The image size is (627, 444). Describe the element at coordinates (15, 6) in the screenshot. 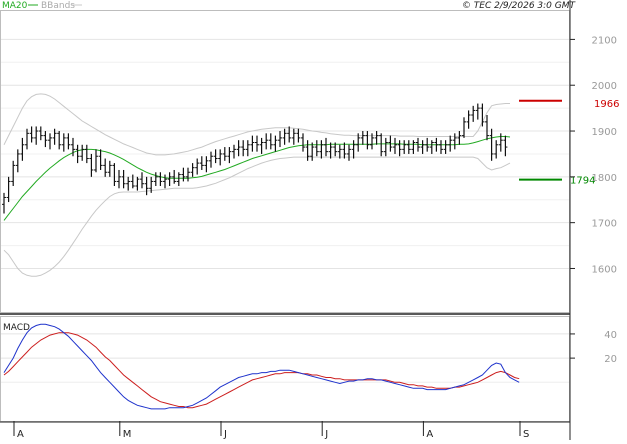

I see `legend-ma20: MA20` at that location.